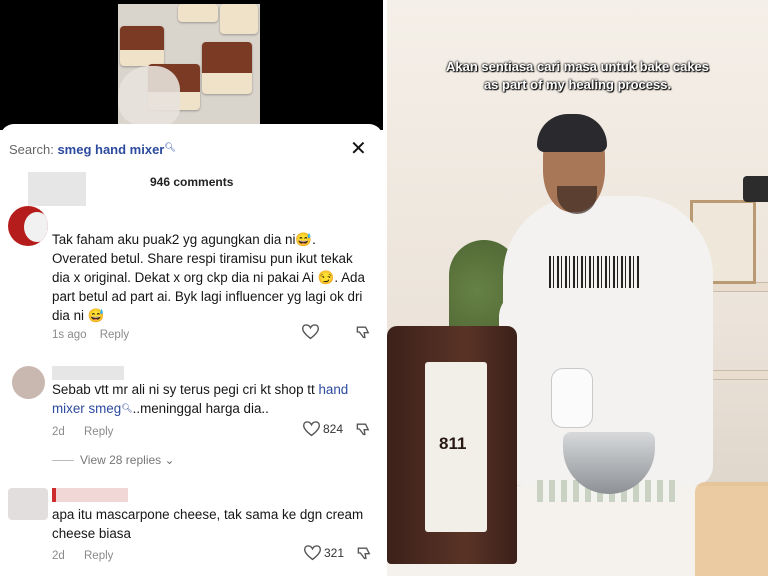 The height and width of the screenshot is (576, 768). Describe the element at coordinates (358, 148) in the screenshot. I see `close-icon: ✕` at that location.